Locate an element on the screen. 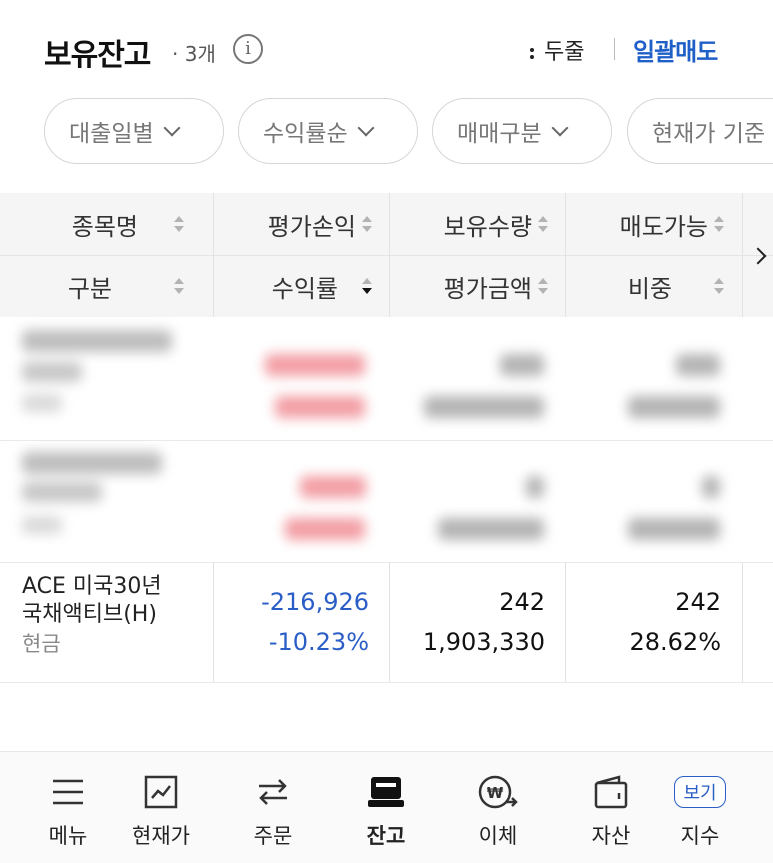 The height and width of the screenshot is (863, 773). nav-order: 주문 is located at coordinates (273, 810).